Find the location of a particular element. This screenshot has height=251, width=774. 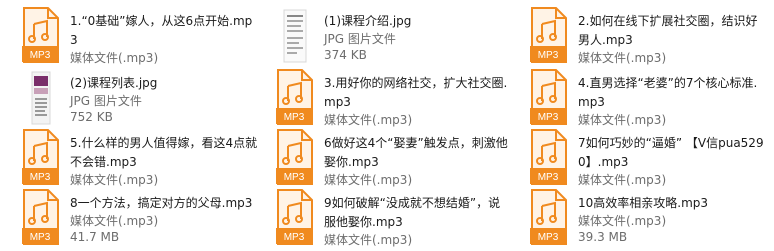

file-size: 752 KB is located at coordinates (91, 117).